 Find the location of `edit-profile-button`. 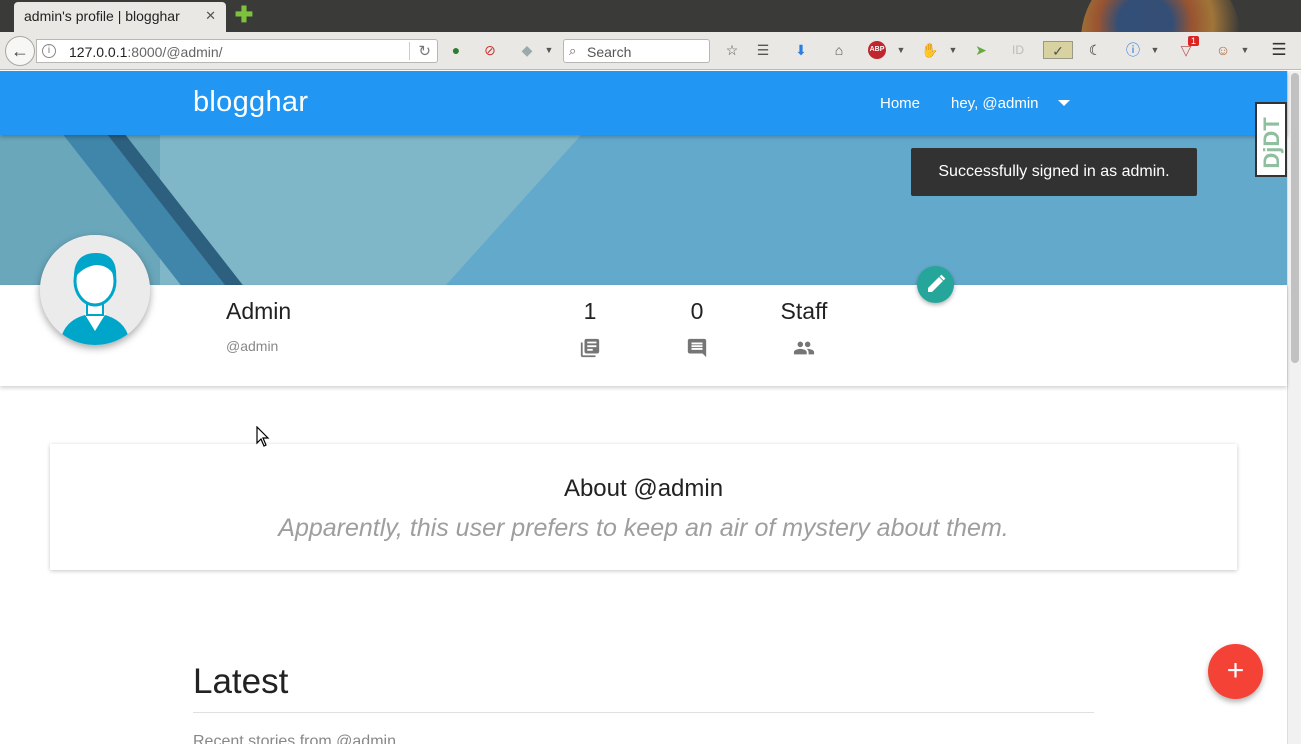

edit-profile-button is located at coordinates (935, 284).